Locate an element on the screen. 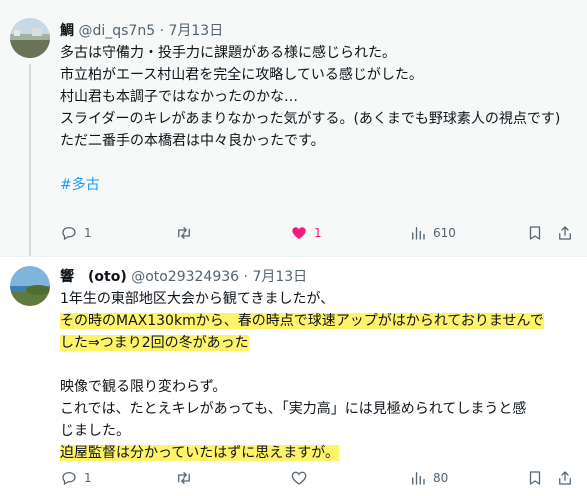  post-divider is located at coordinates (293, 256).